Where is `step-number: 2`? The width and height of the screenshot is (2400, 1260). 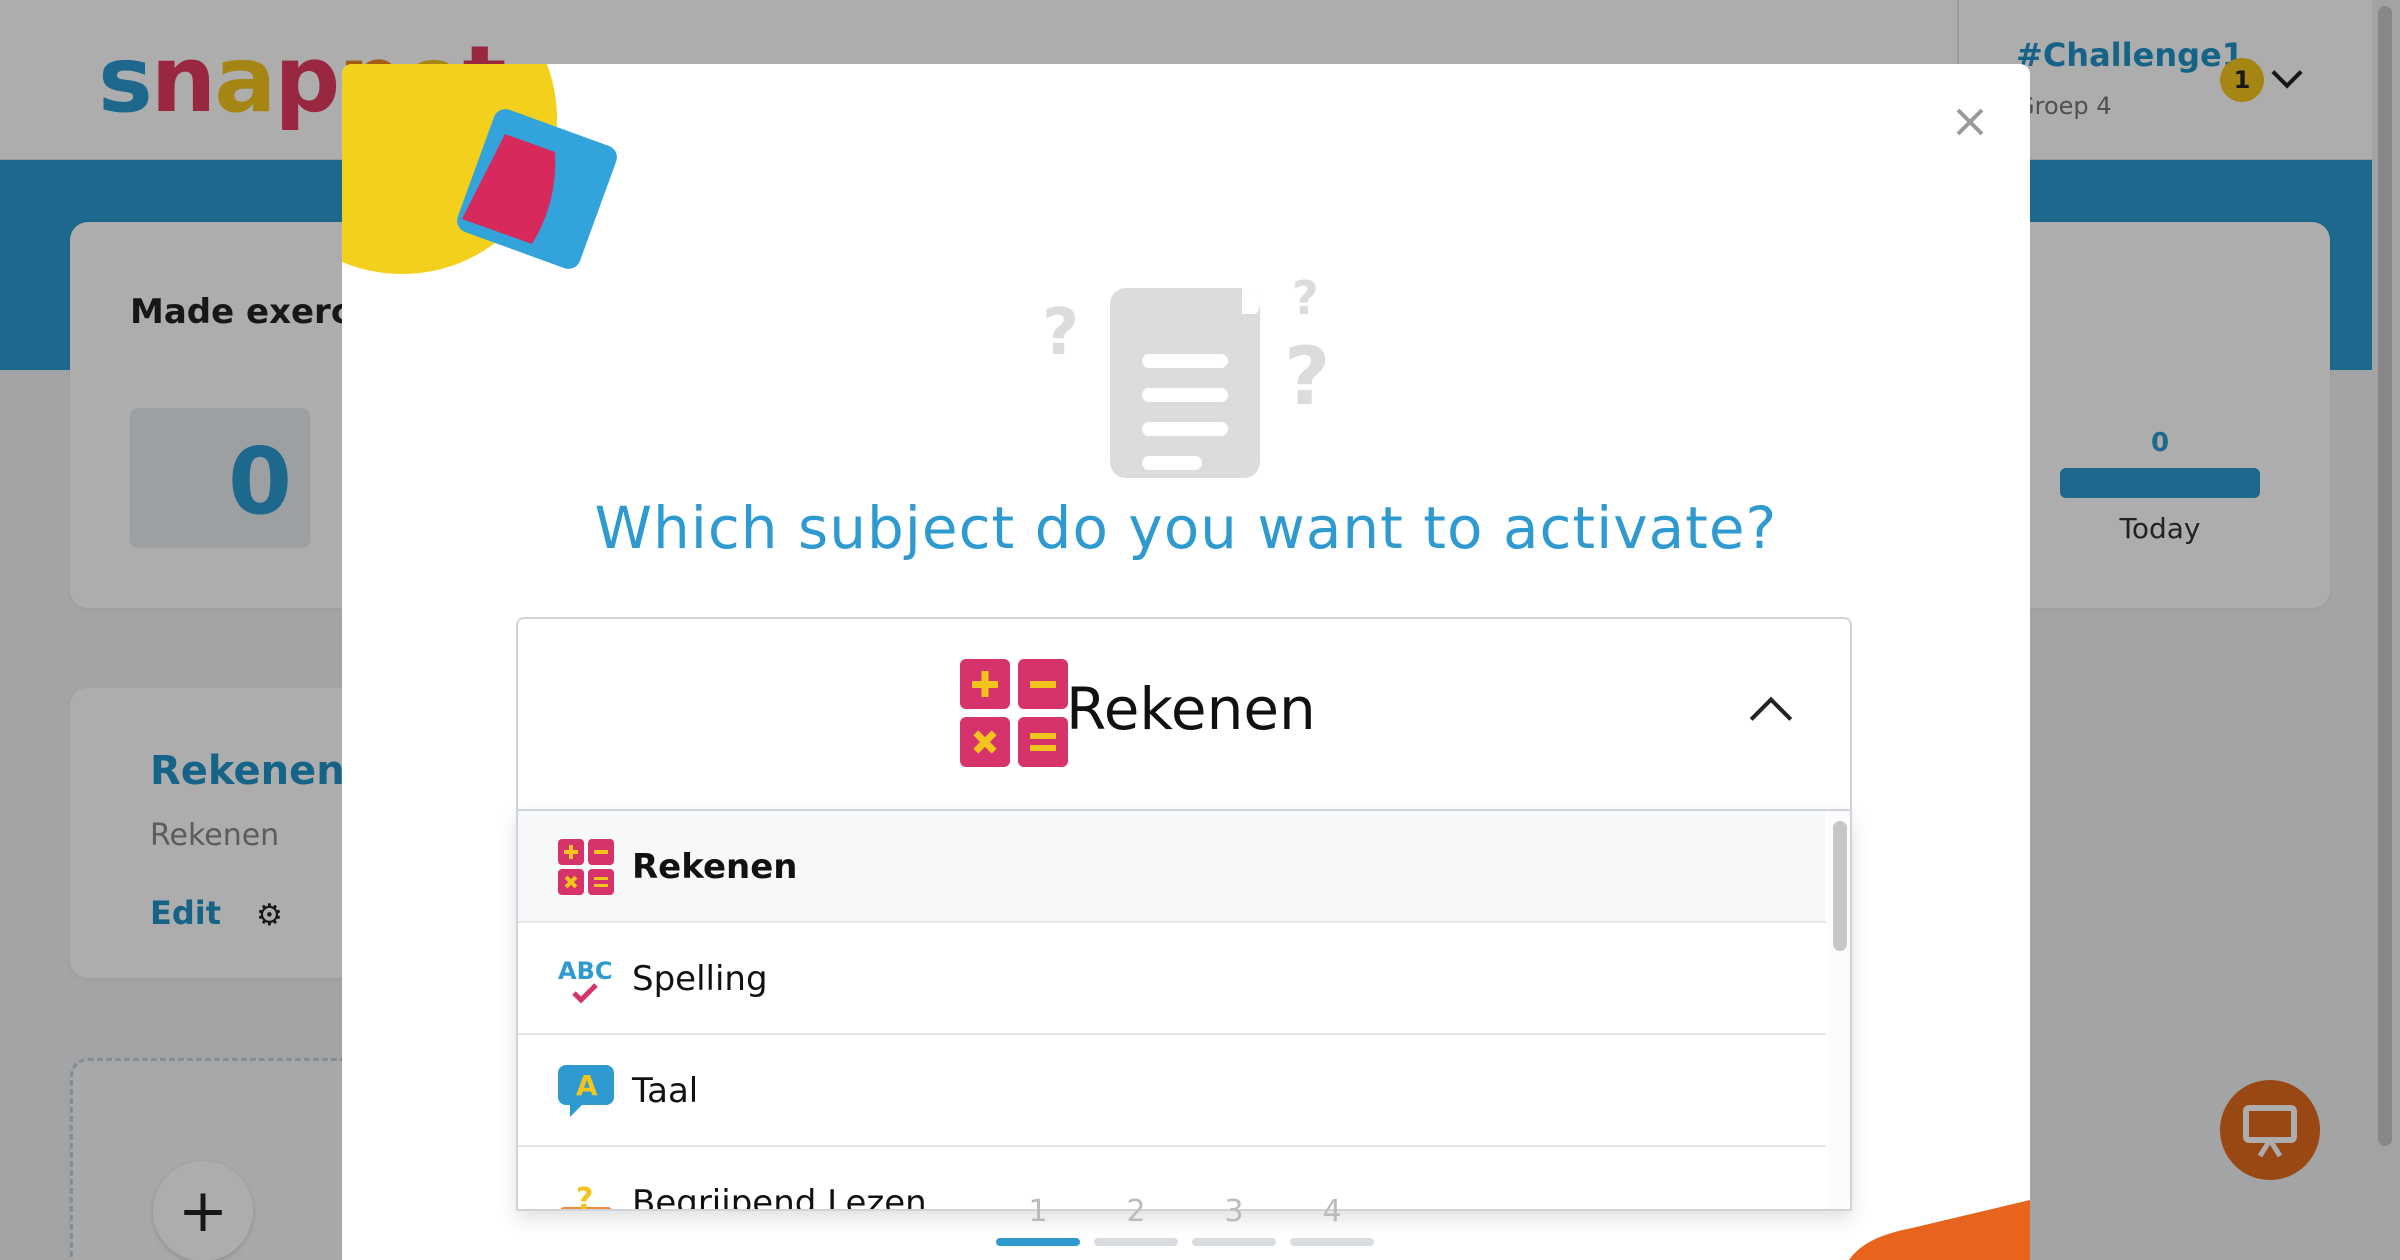
step-number: 2 is located at coordinates (1136, 1211).